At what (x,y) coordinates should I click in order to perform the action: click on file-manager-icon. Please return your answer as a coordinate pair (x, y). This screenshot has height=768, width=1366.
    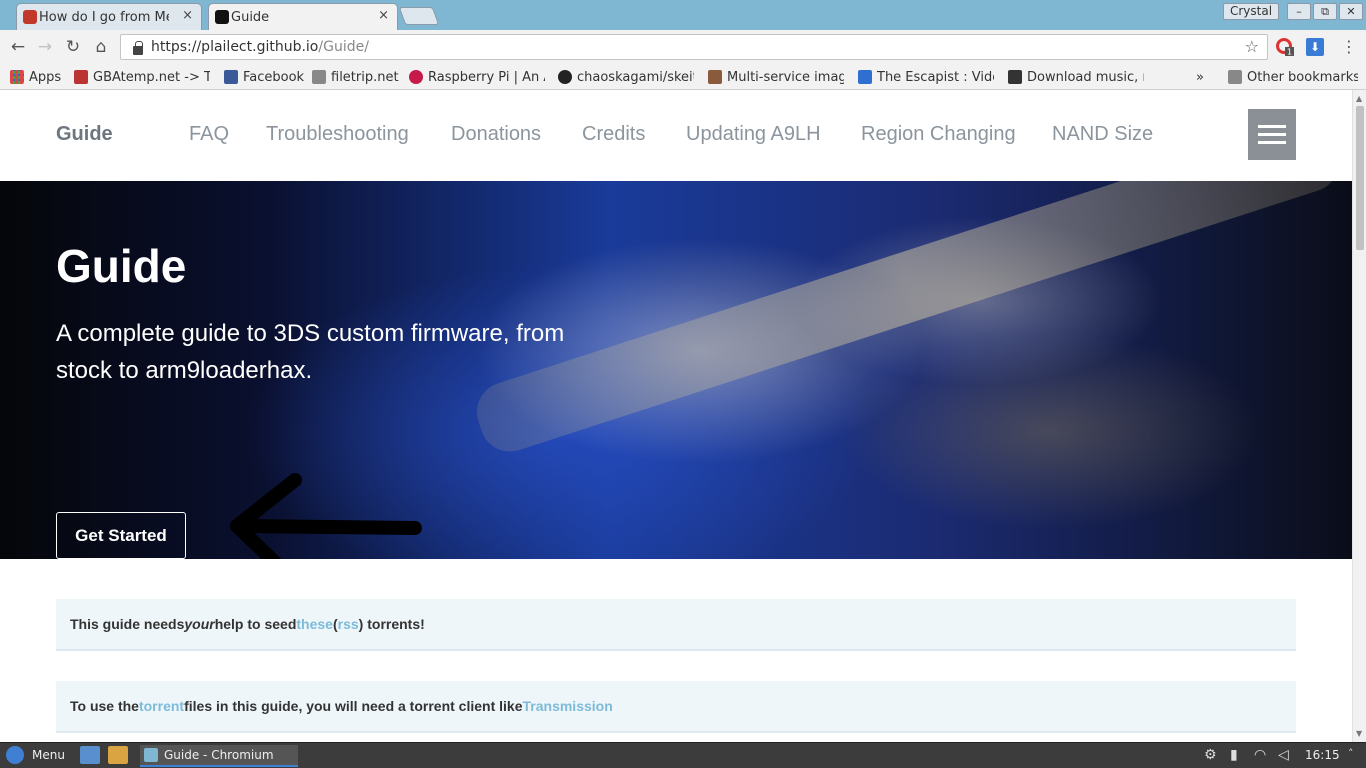
    Looking at the image, I should click on (118, 755).